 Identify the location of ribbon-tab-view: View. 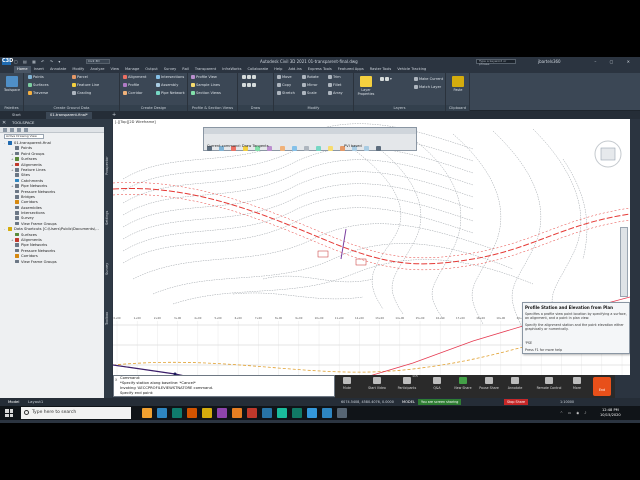
(114, 69).